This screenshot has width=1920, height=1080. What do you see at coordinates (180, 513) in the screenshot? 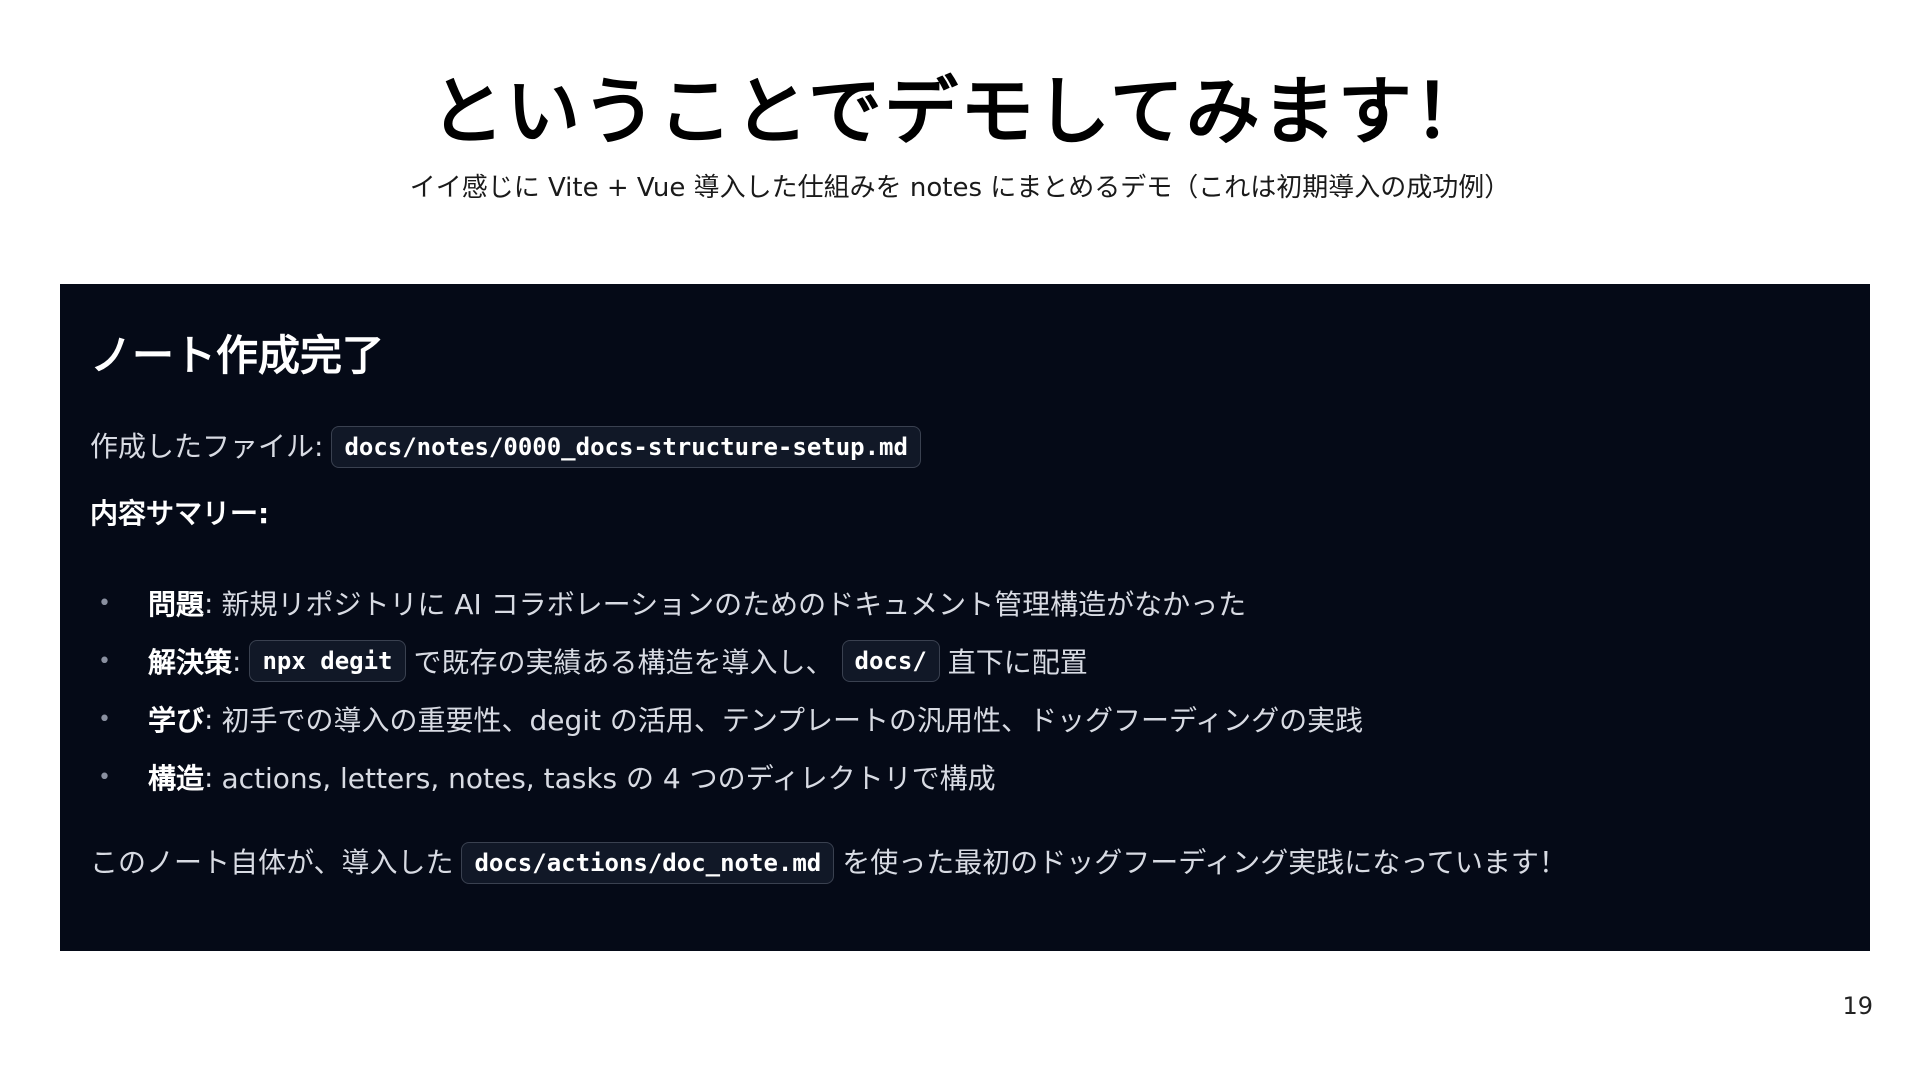
I see `summary-label: 内容サマリー:` at bounding box center [180, 513].